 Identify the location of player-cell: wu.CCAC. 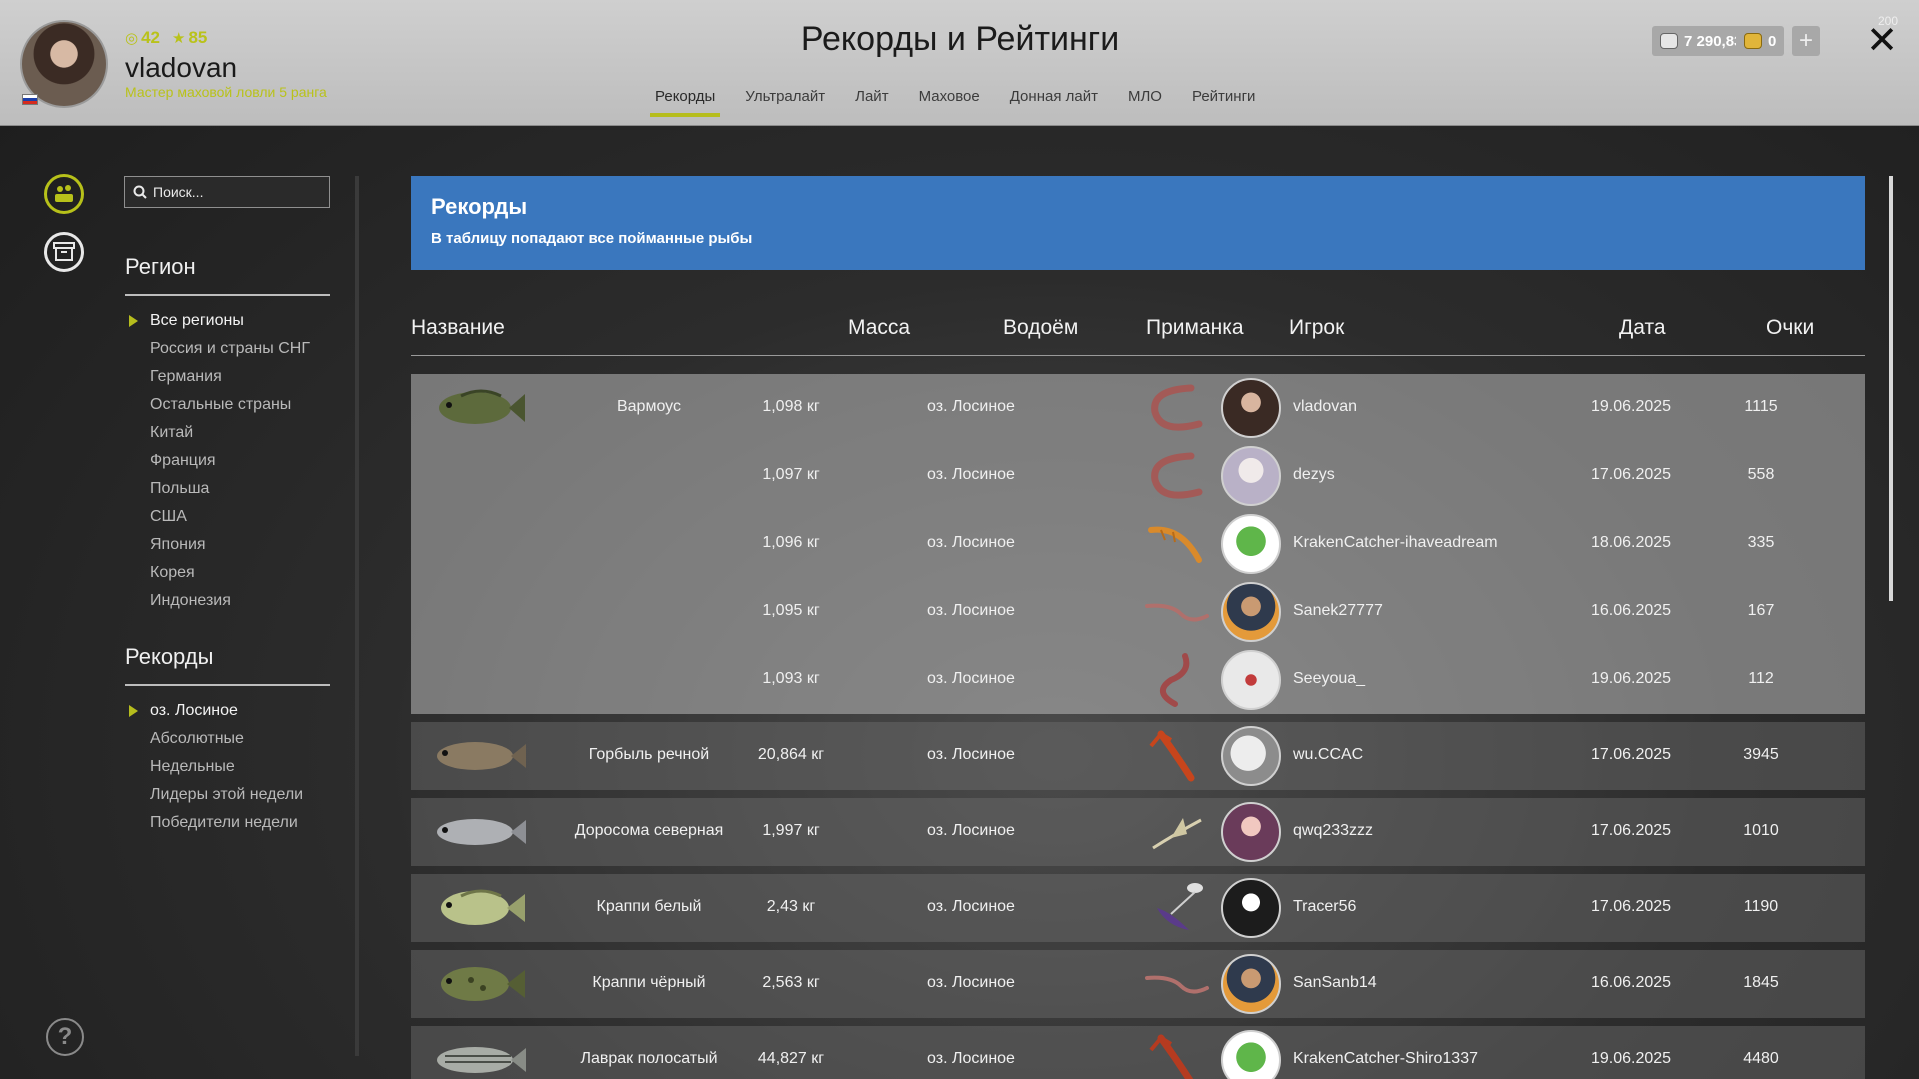
(1328, 755).